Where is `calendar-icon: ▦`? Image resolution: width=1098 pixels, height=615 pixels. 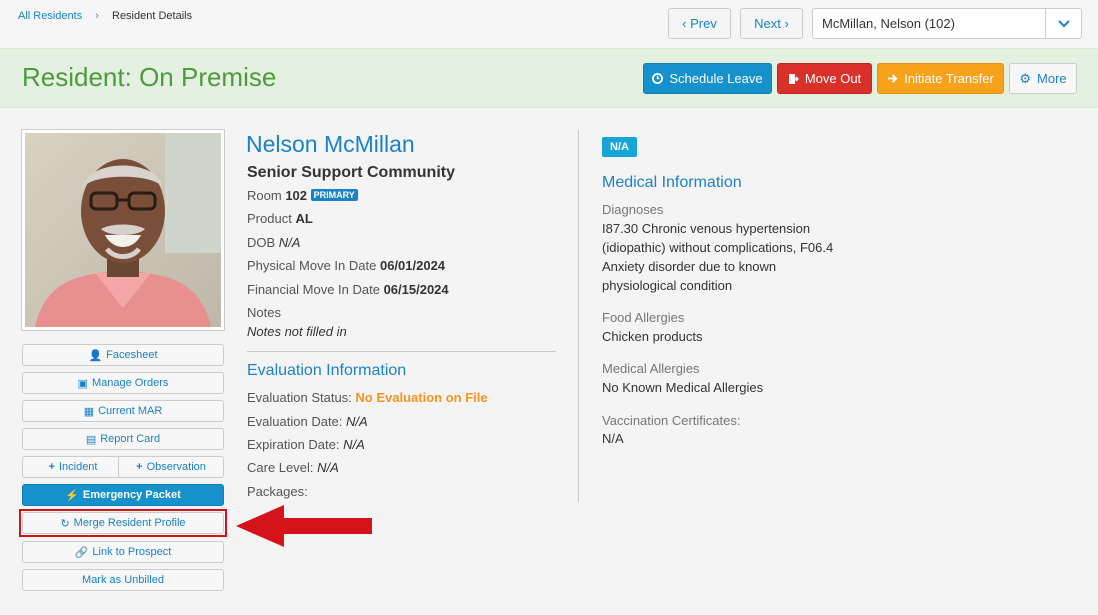 calendar-icon: ▦ is located at coordinates (89, 411).